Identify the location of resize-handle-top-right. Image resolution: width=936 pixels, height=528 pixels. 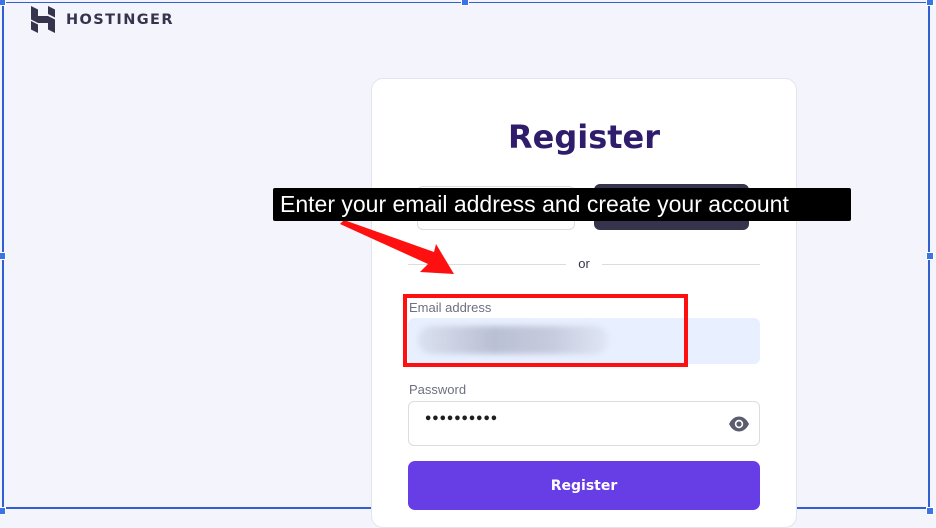
(930, 3).